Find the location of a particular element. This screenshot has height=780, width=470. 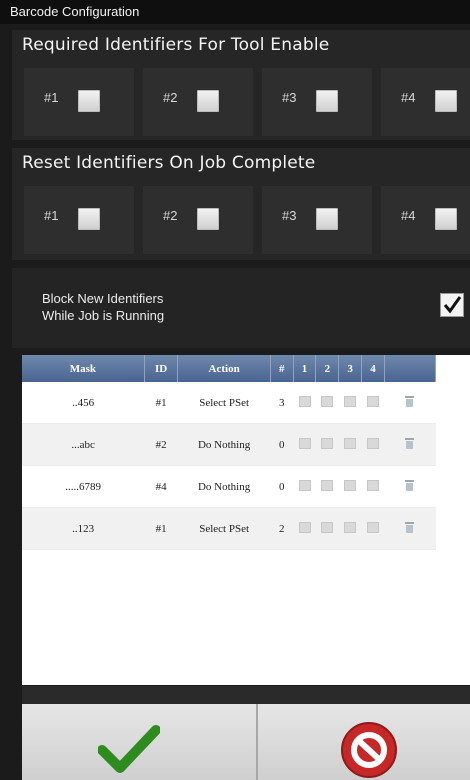

cancel-button is located at coordinates (364, 742).